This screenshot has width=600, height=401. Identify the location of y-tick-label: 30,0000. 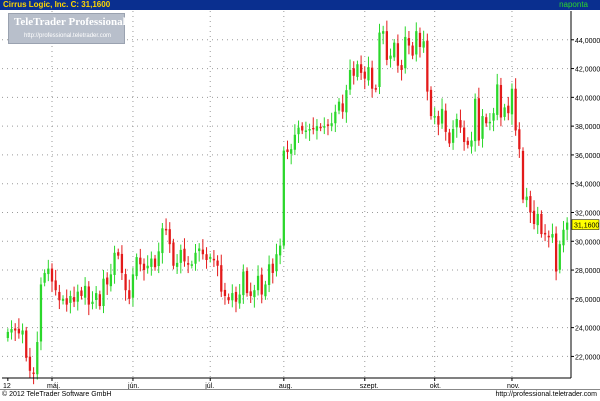
(587, 242).